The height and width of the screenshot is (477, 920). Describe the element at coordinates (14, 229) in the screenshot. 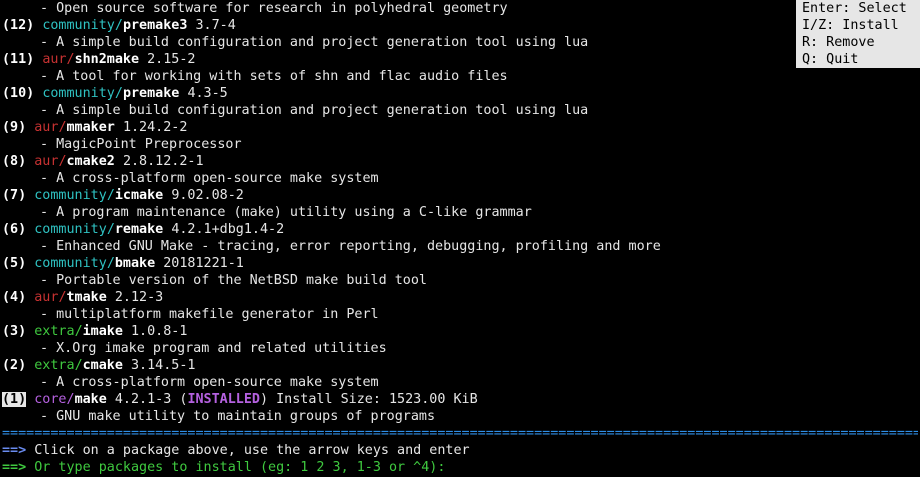

I see `package-number: (6)` at that location.